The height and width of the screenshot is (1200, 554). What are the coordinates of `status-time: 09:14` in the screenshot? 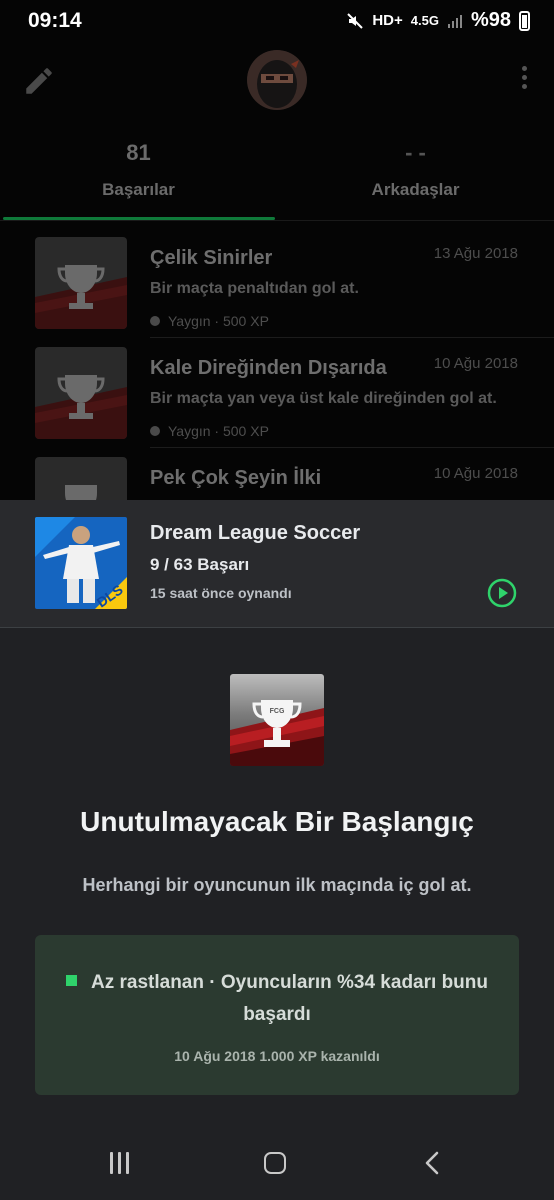 It's located at (55, 20).